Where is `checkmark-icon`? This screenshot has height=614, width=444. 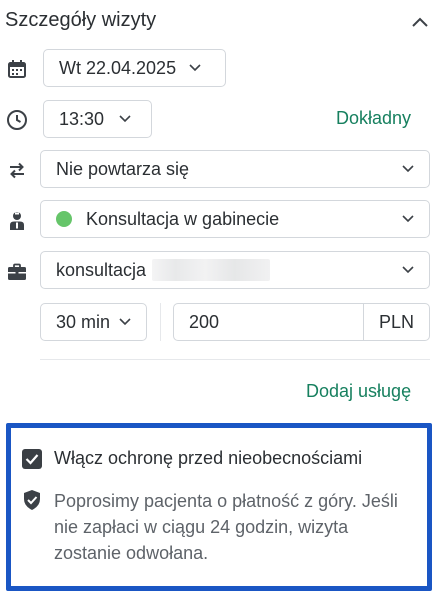 checkmark-icon is located at coordinates (32, 459).